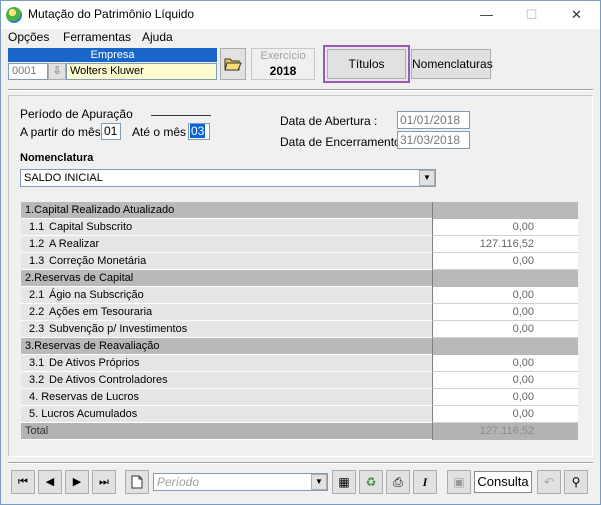  I want to click on folder-open-icon, so click(233, 64).